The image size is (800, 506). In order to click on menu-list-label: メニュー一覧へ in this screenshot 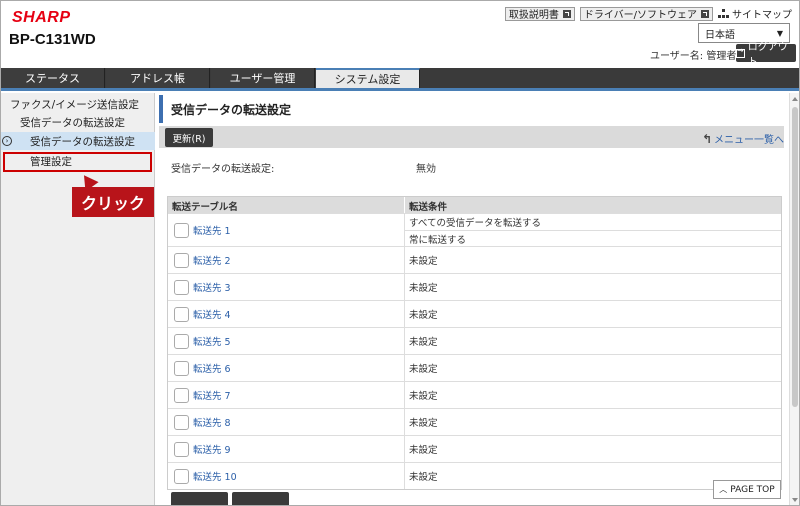, I will do `click(749, 140)`.